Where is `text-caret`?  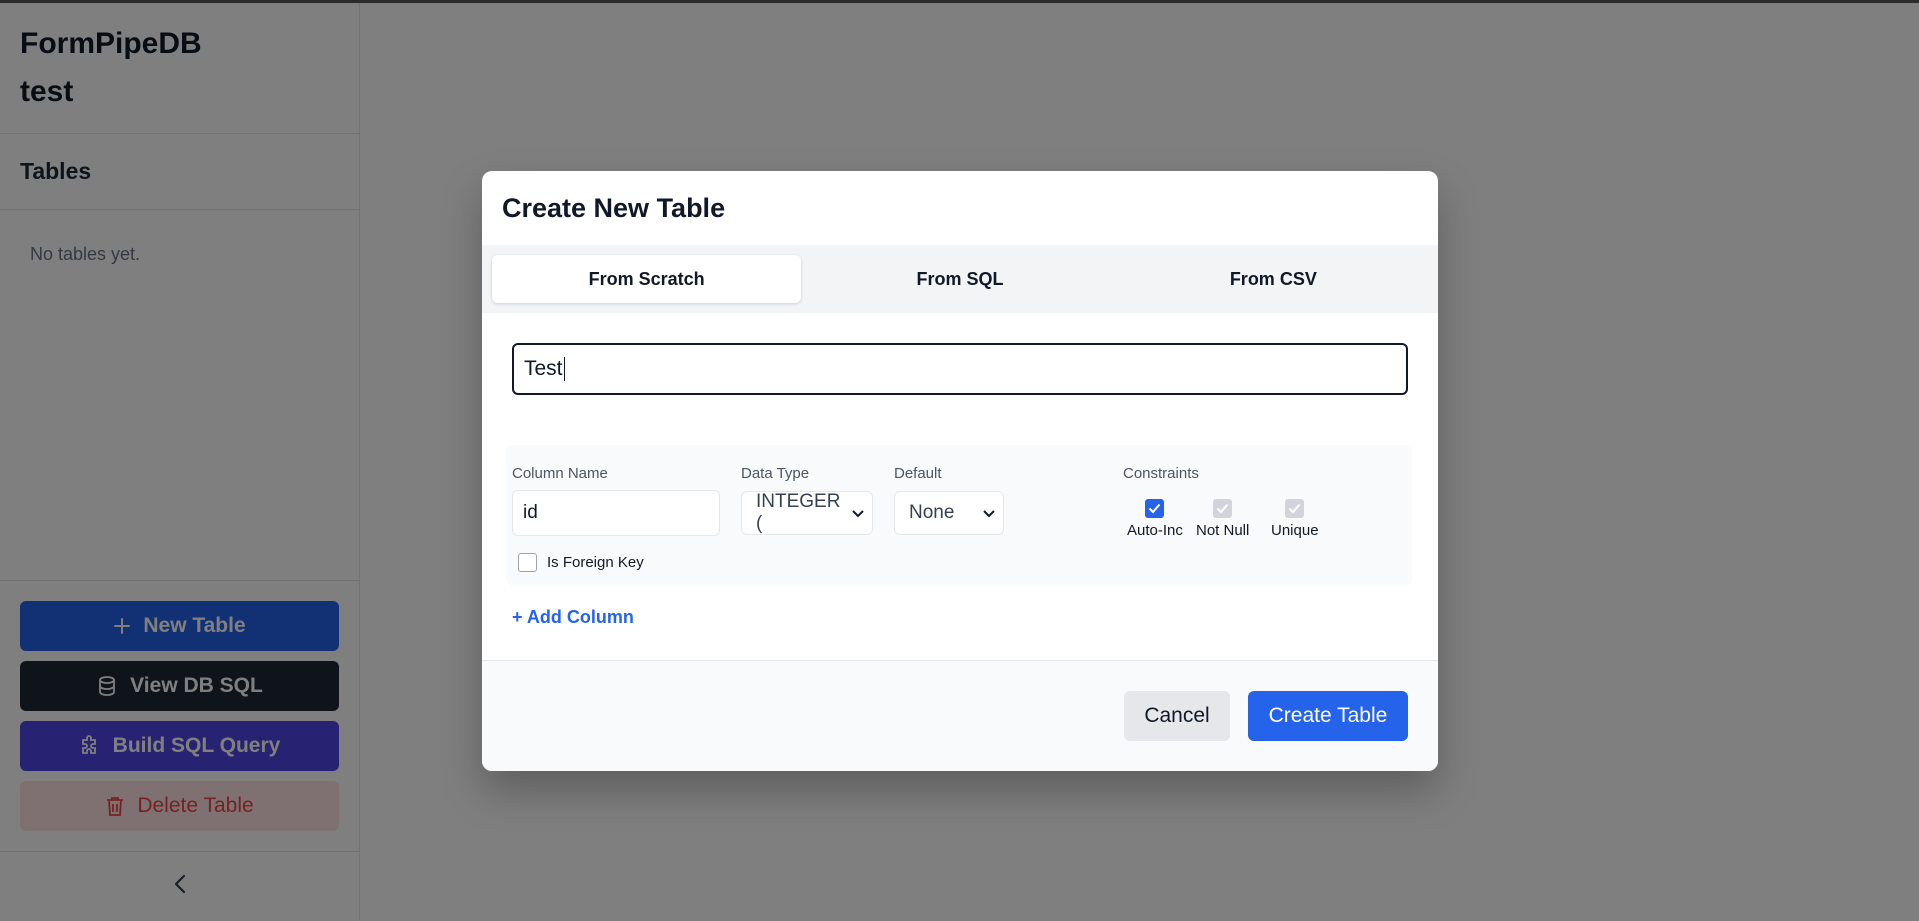 text-caret is located at coordinates (564, 369).